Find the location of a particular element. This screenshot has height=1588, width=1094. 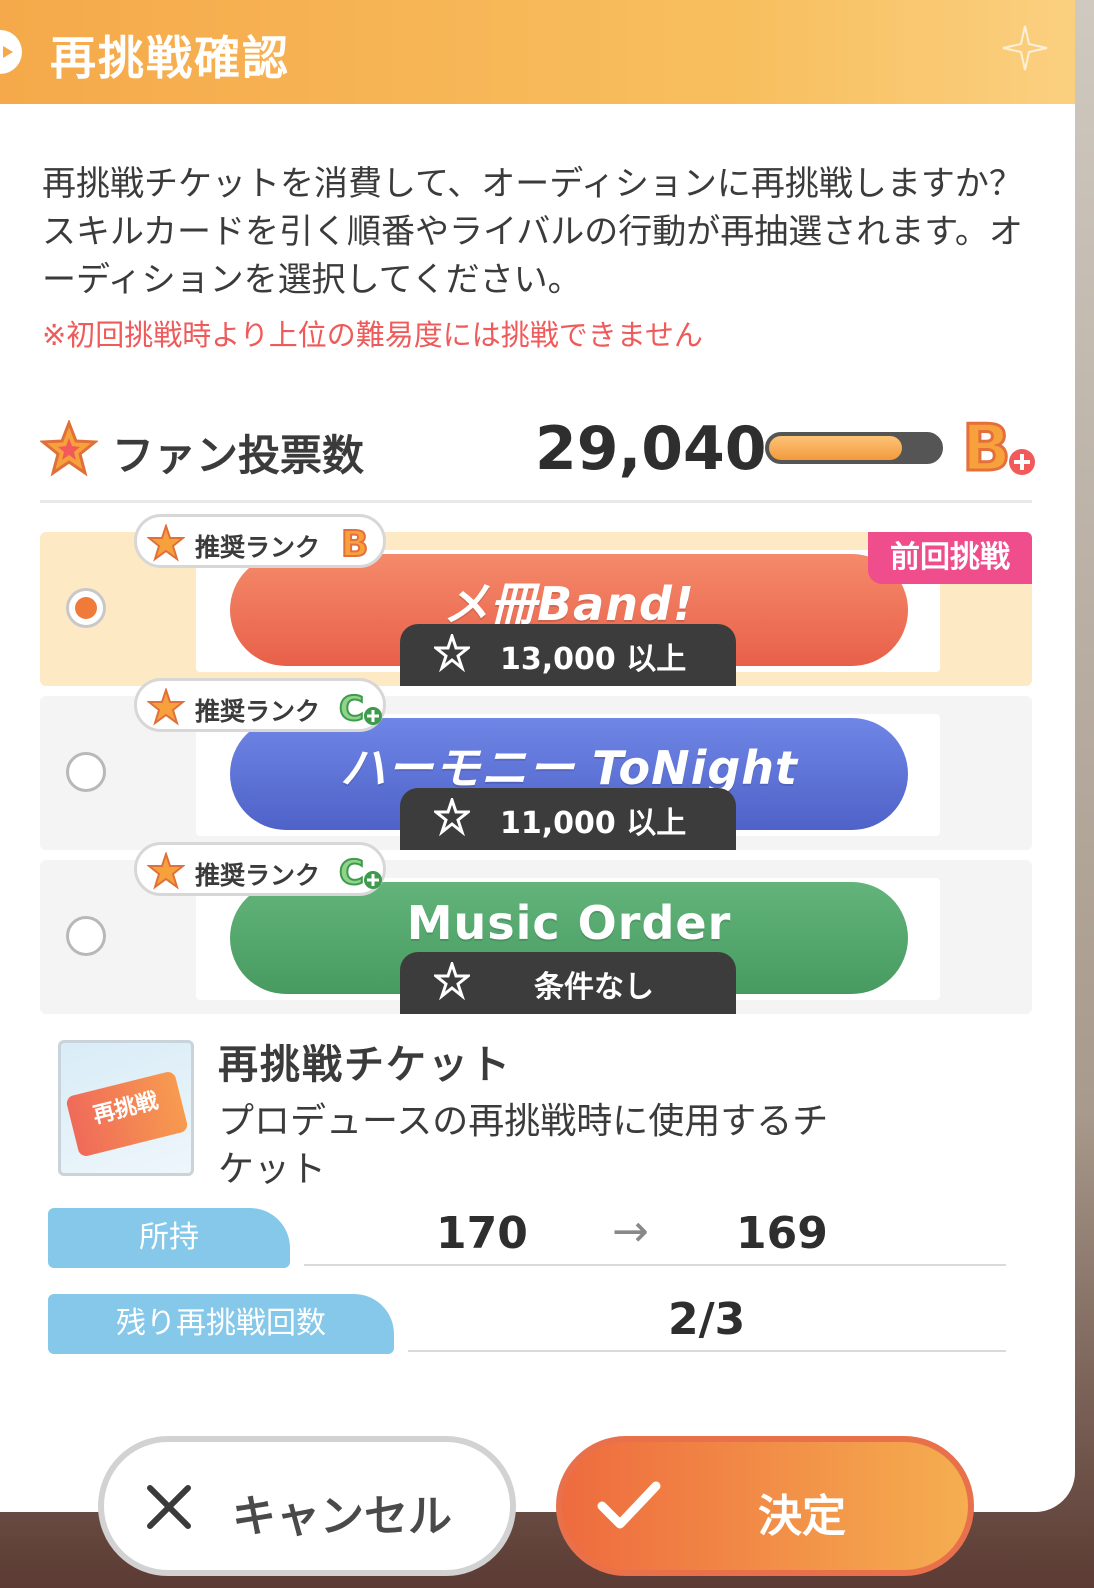

dialog-header: 再挑戦確認 is located at coordinates (537, 52).